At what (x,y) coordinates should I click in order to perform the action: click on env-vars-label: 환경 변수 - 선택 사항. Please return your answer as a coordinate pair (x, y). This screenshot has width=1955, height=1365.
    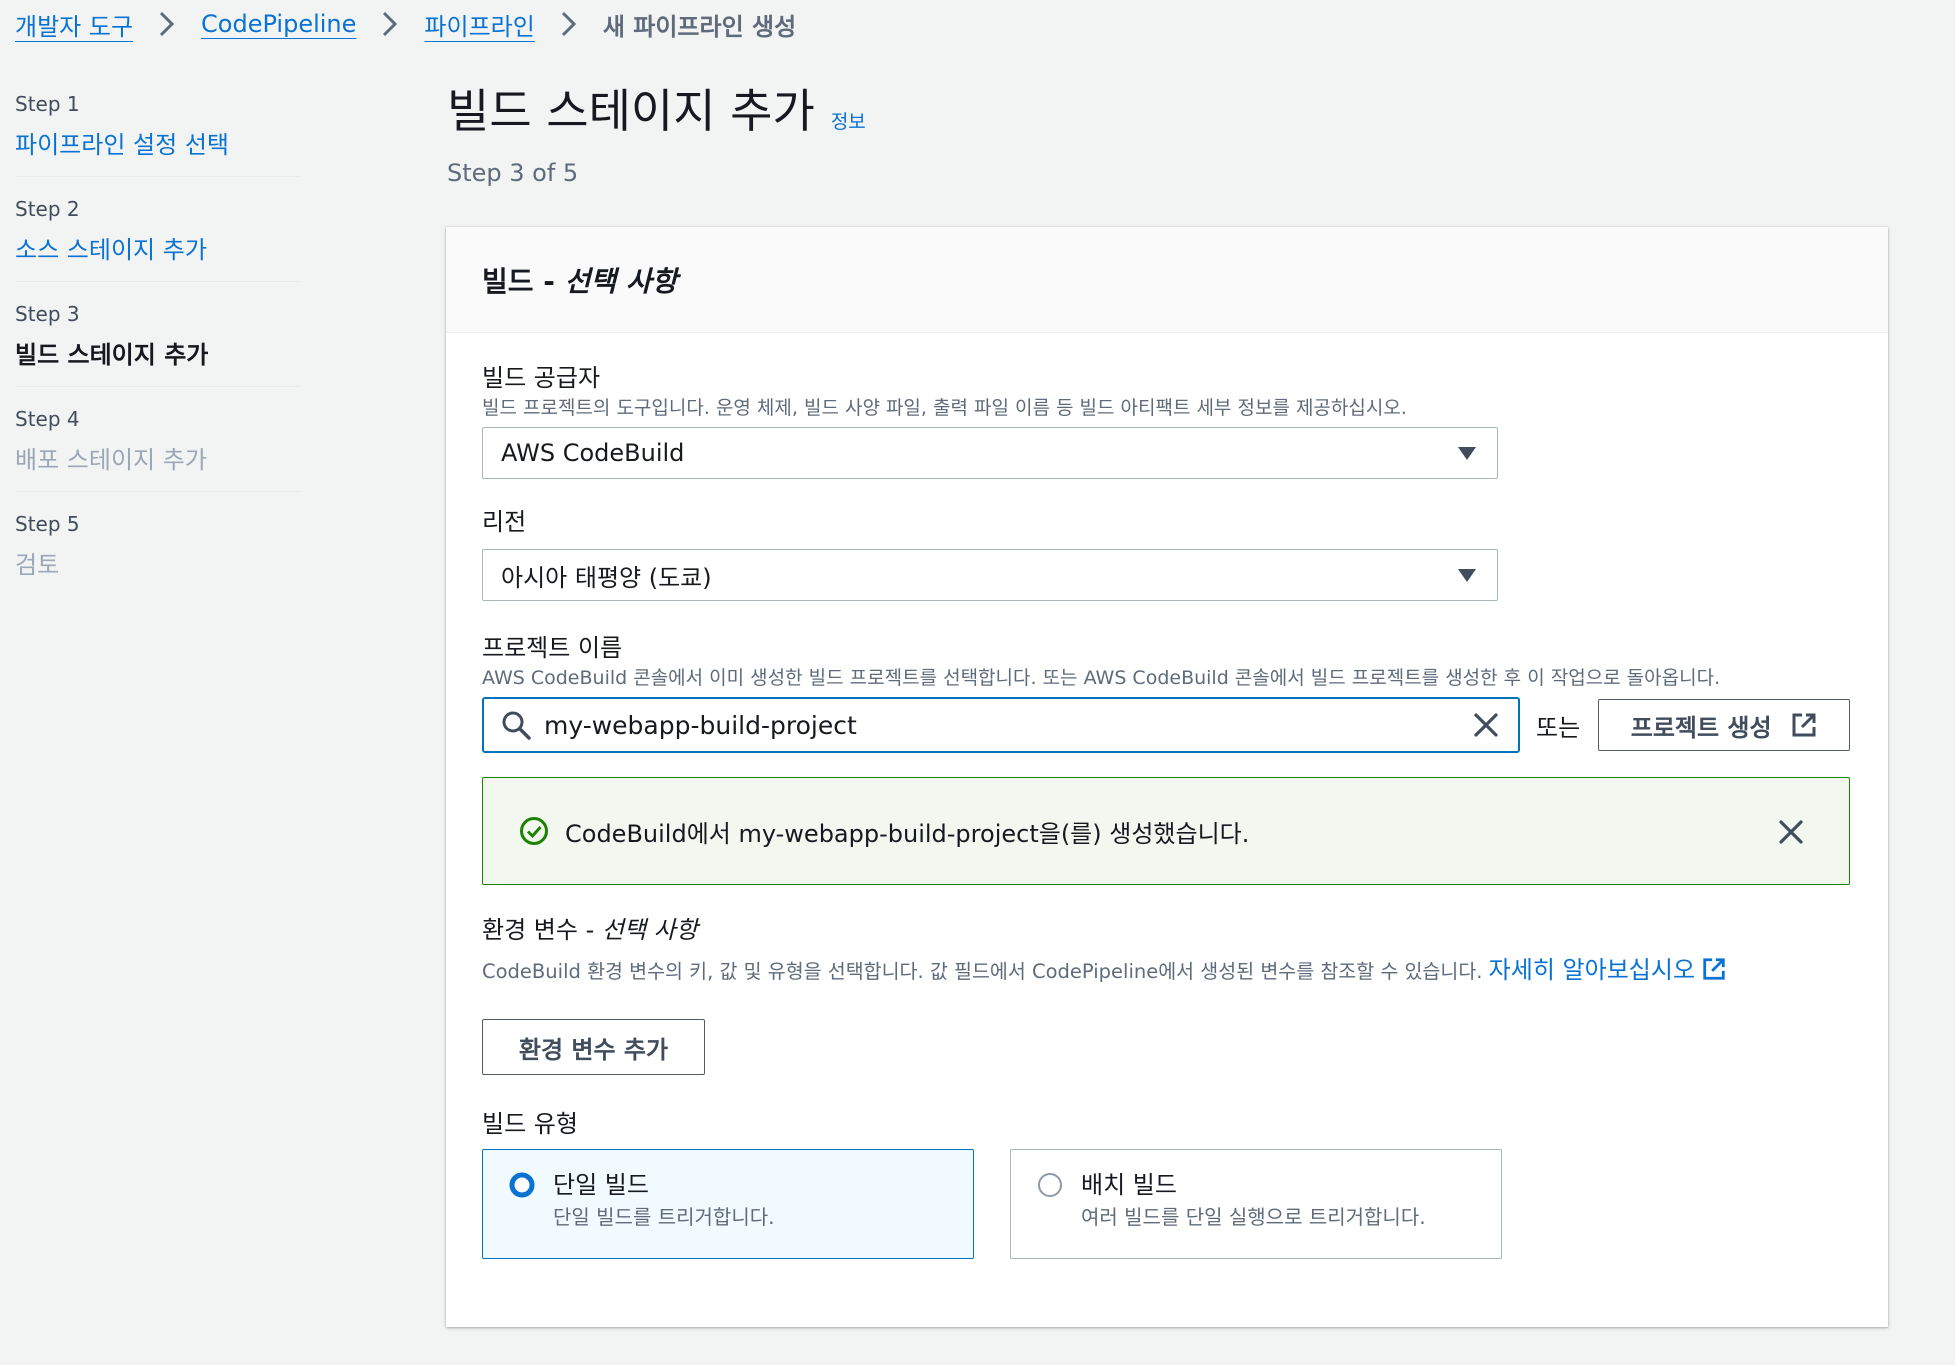
    Looking at the image, I should click on (1167, 930).